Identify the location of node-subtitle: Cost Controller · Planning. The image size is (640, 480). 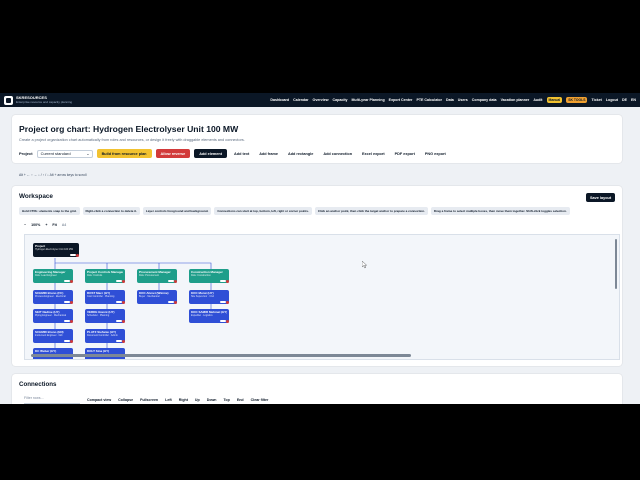
(101, 296).